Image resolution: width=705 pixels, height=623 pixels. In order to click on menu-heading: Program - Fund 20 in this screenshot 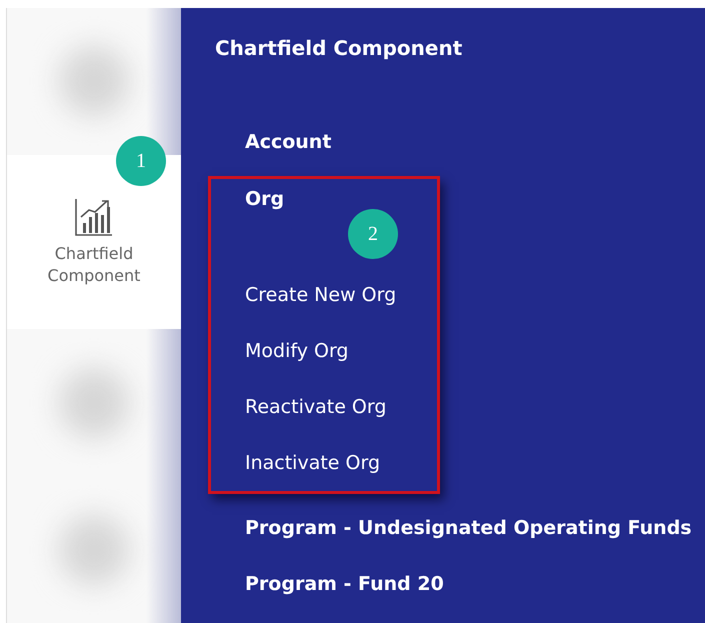, I will do `click(312, 584)`.